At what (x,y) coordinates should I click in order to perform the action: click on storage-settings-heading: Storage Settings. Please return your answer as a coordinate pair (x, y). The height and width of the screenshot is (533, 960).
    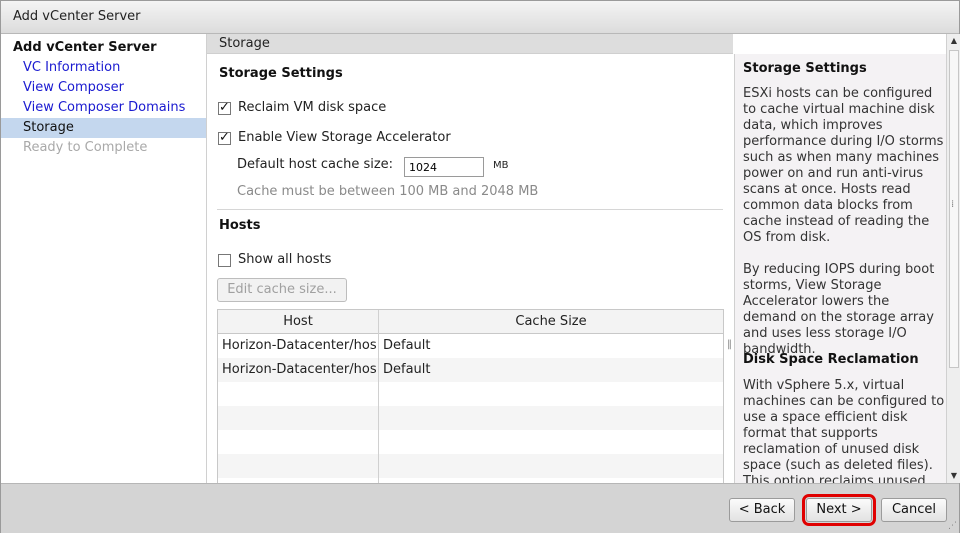
    Looking at the image, I should click on (281, 73).